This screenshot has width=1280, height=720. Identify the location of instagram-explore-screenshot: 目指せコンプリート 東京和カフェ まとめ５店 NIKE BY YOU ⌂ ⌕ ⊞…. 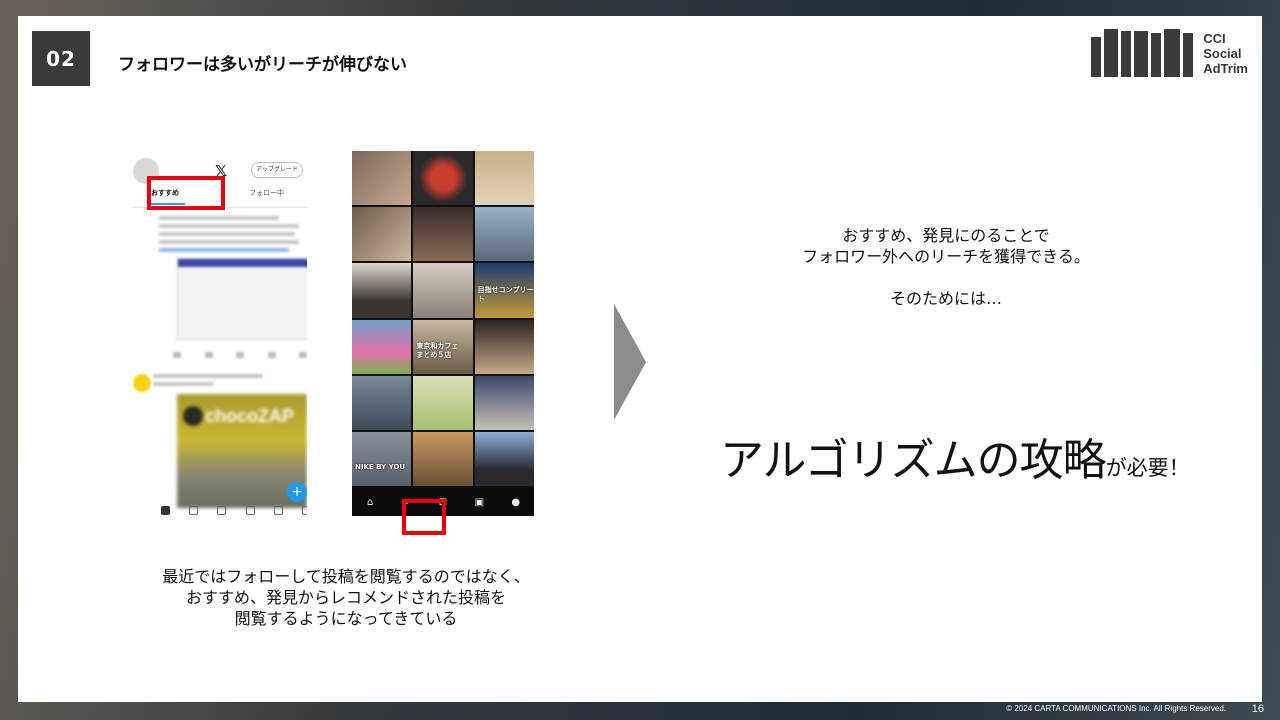
(443, 333).